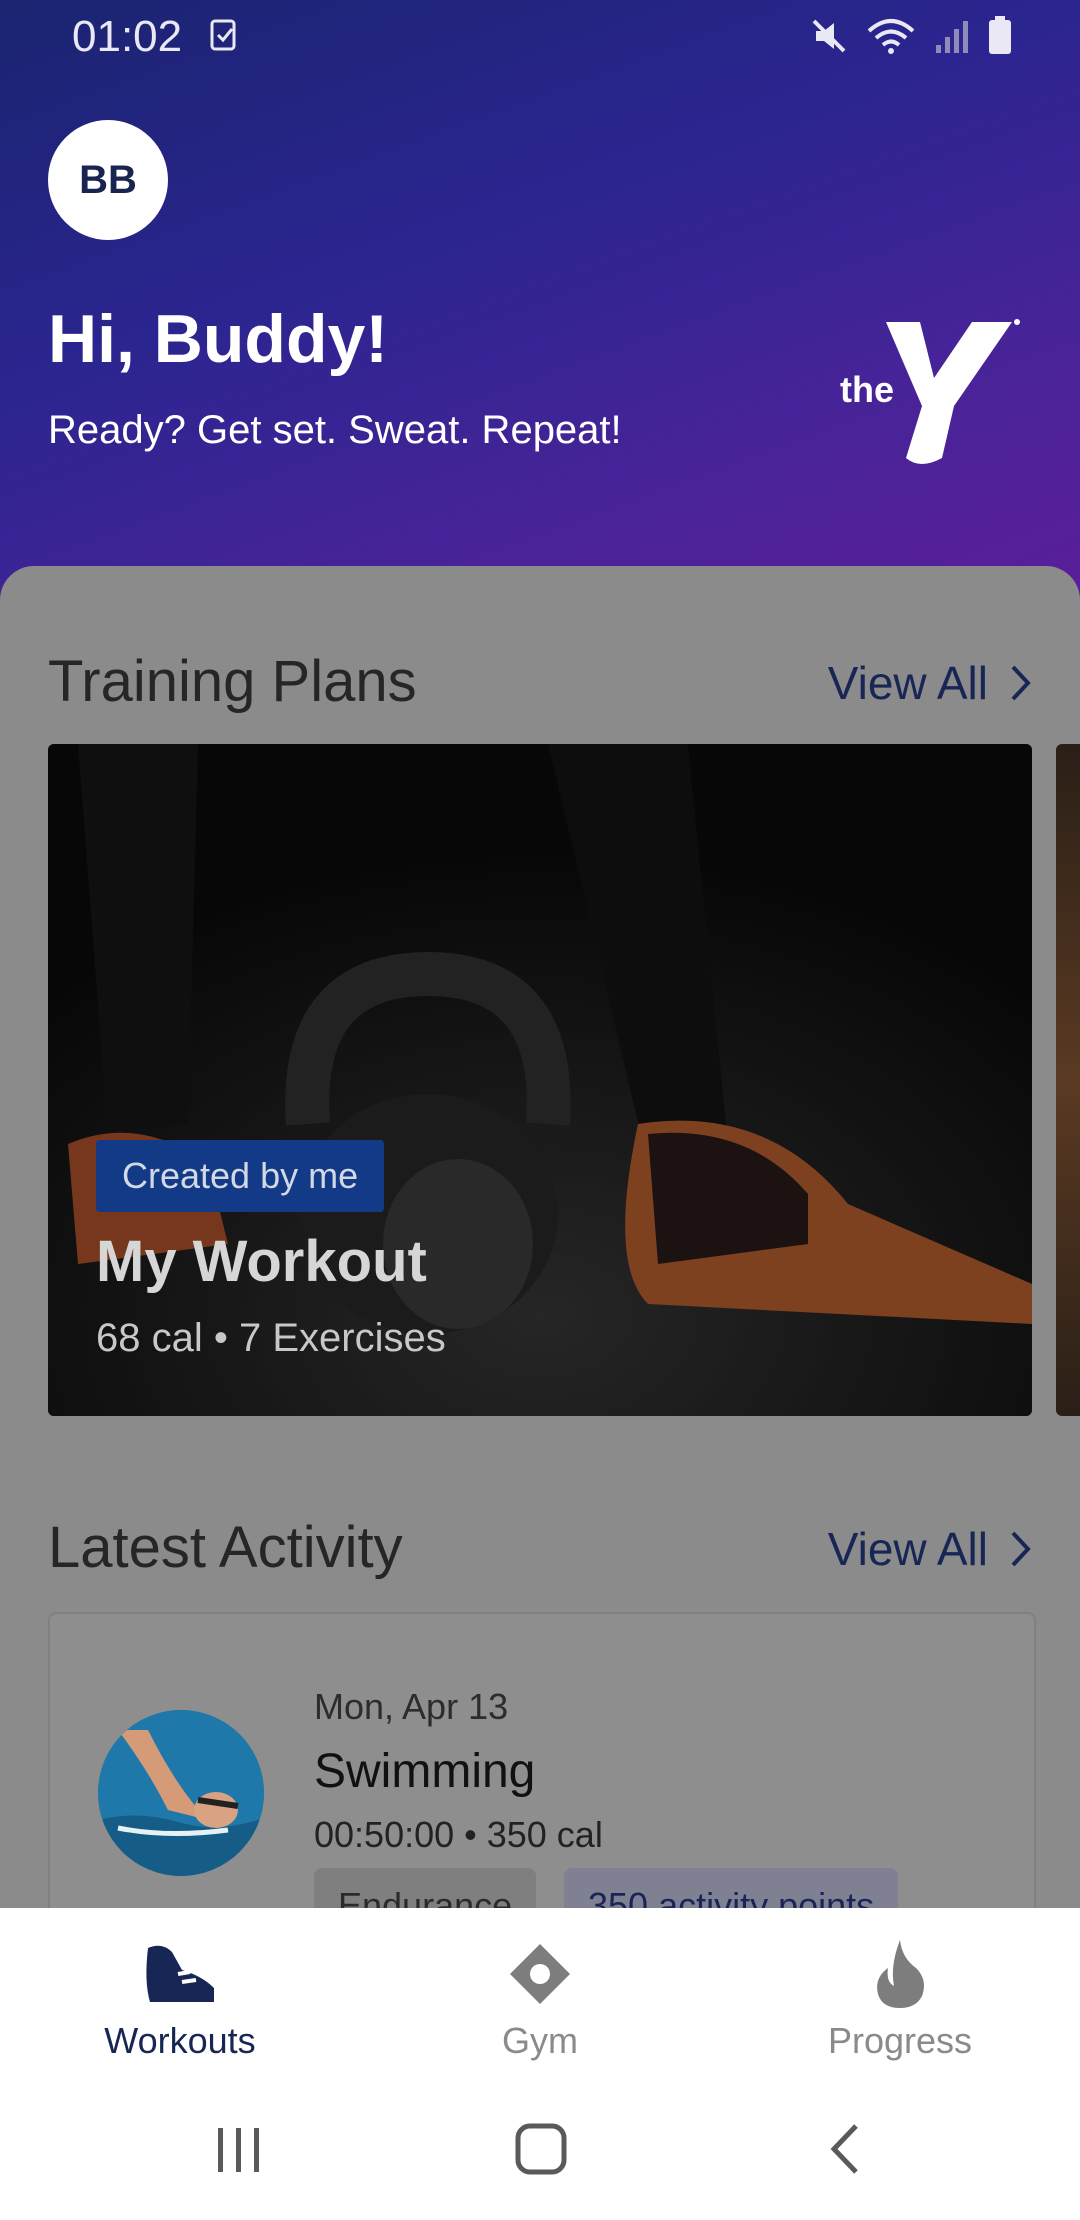 This screenshot has width=1080, height=2220. What do you see at coordinates (458, 1834) in the screenshot?
I see `activity-meta: 00:50:00 • 350 cal` at bounding box center [458, 1834].